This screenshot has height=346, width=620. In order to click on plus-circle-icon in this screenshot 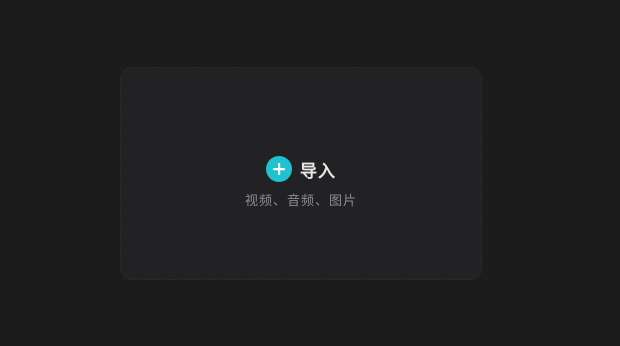, I will do `click(279, 169)`.